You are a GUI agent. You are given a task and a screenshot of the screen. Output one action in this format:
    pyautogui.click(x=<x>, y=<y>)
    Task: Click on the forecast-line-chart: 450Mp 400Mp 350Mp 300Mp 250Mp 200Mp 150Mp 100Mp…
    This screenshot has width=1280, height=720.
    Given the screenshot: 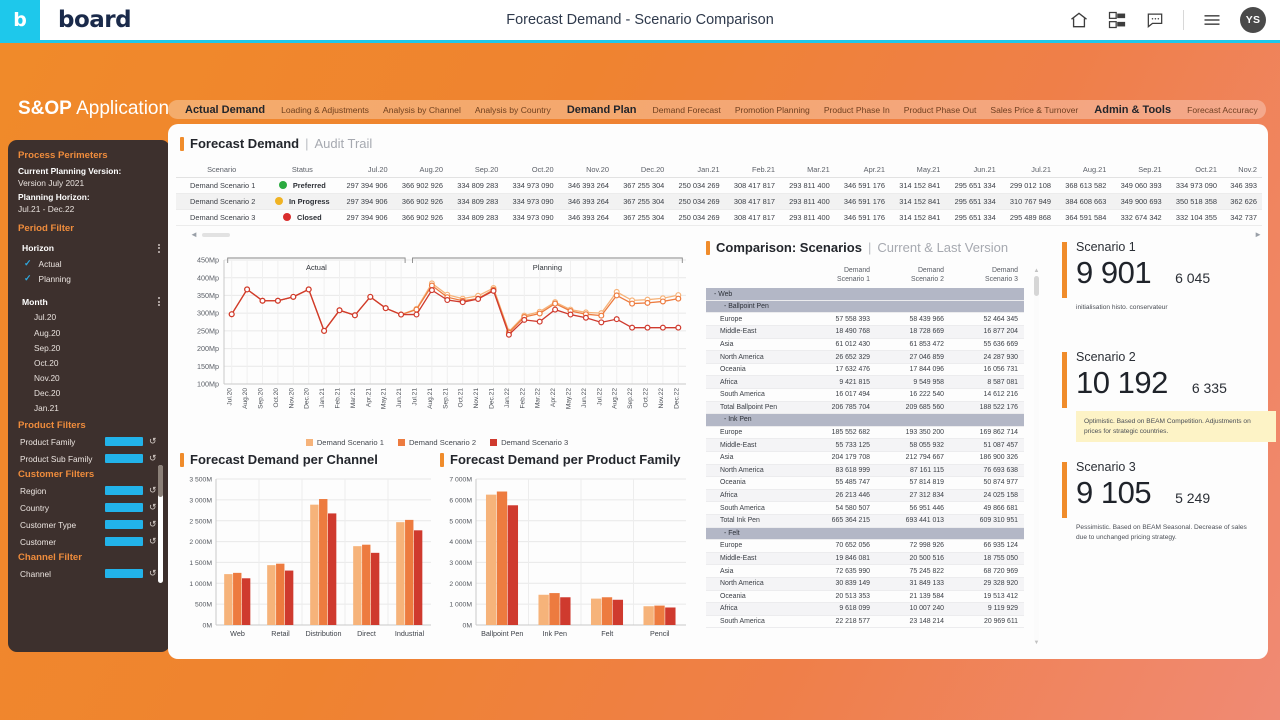 What is the action you would take?
    pyautogui.click(x=437, y=339)
    